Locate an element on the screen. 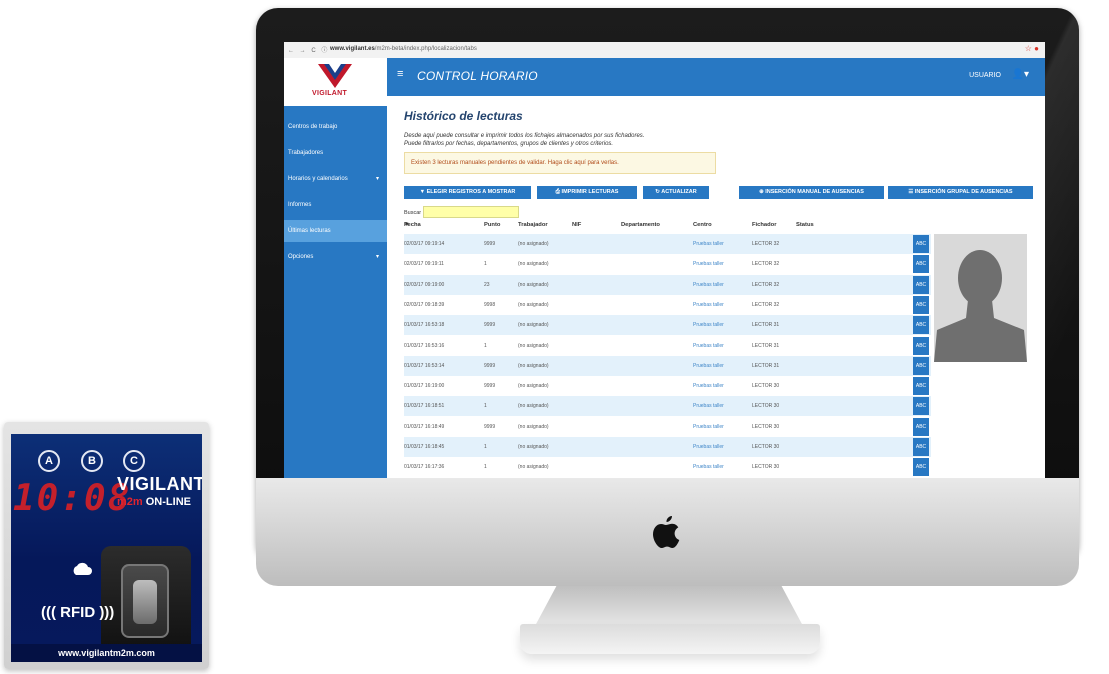 This screenshot has height=674, width=1109. column-header-status: Status is located at coordinates (805, 225).